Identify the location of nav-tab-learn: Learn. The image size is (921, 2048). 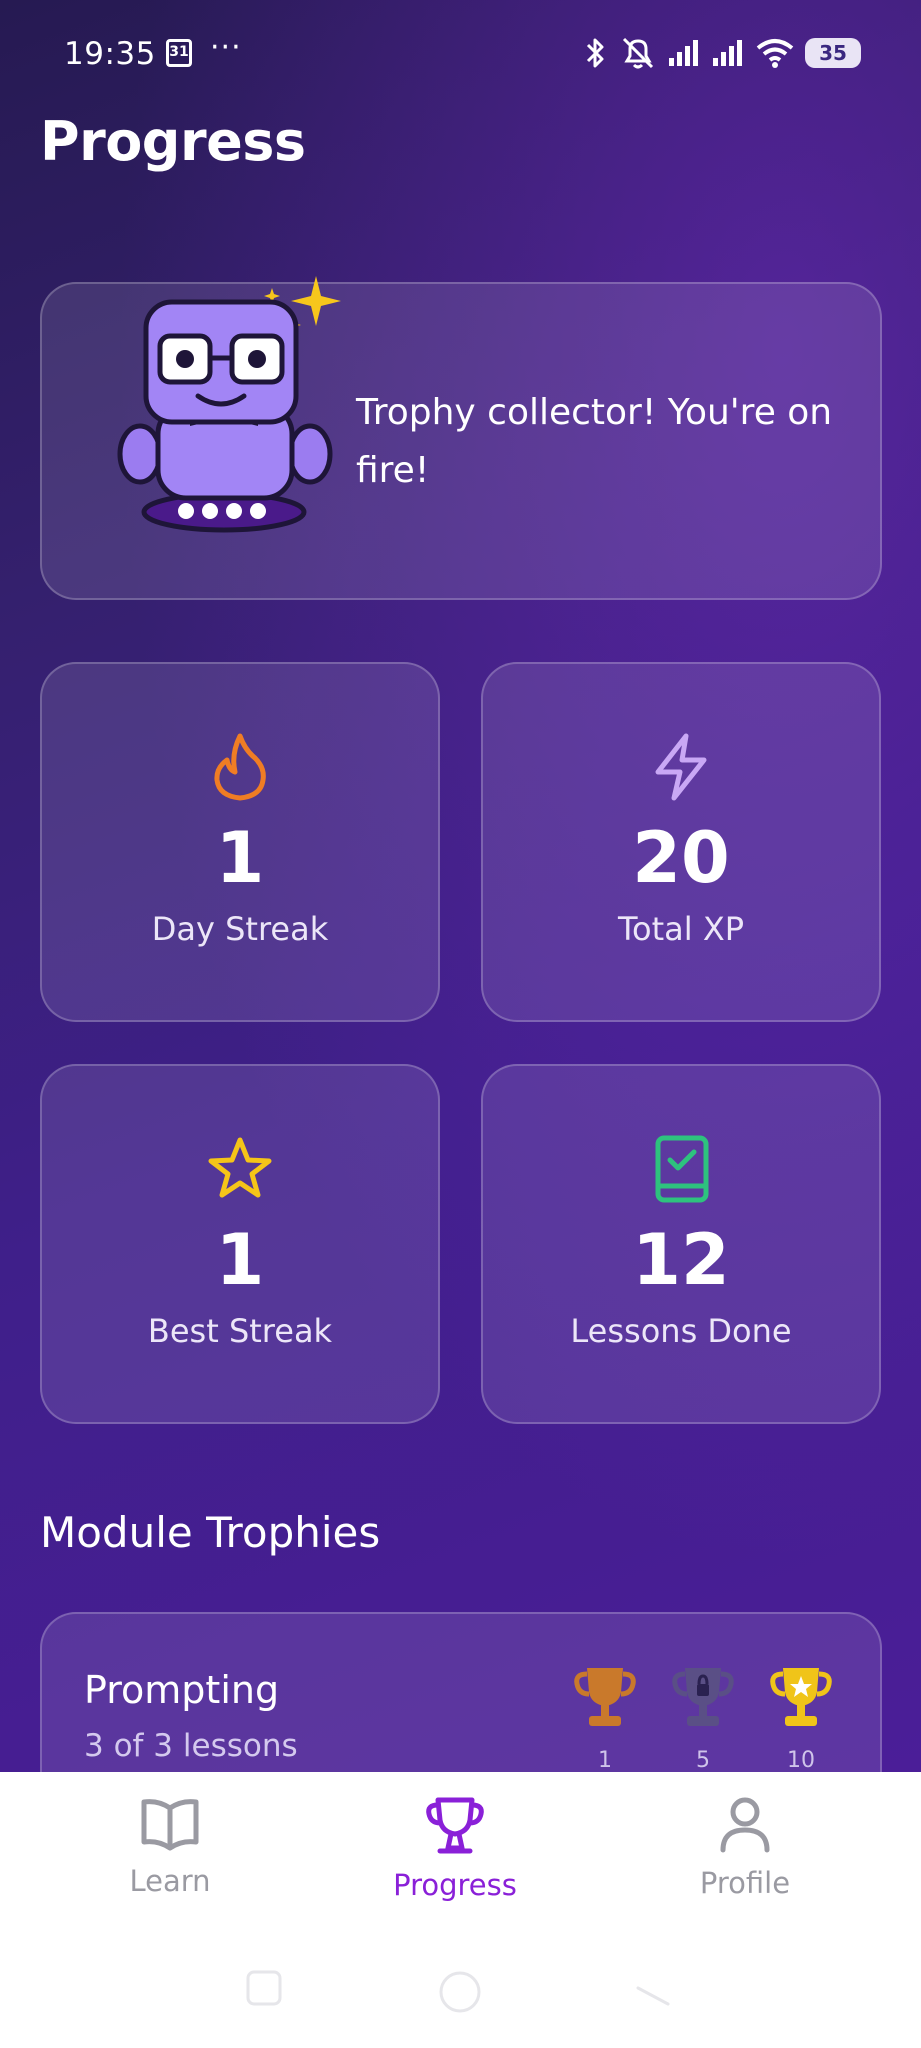
(170, 1847).